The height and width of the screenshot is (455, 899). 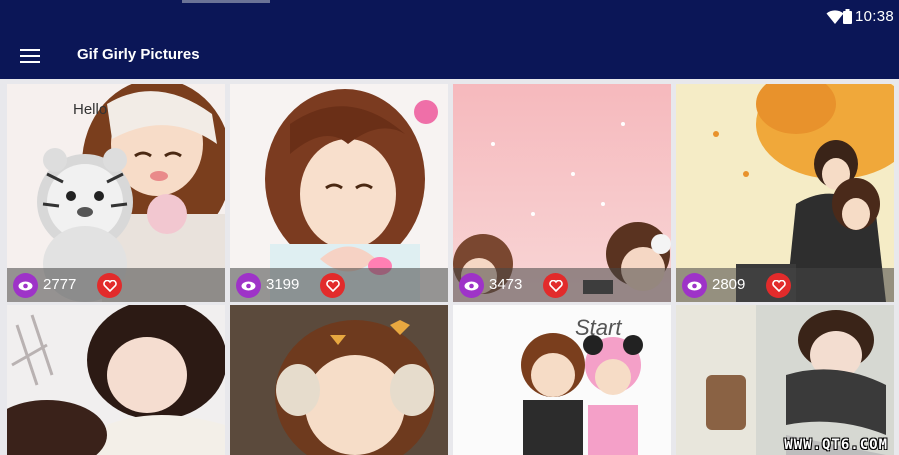 I want to click on tile-stats-bar: 3199, so click(x=339, y=285).